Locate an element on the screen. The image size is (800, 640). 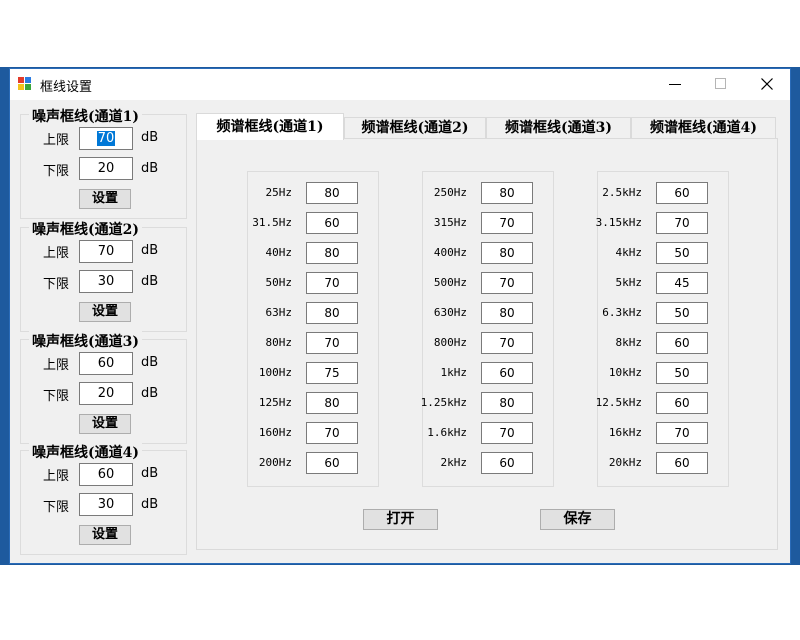
freq-row: 630Hz 80 is located at coordinates (489, 313).